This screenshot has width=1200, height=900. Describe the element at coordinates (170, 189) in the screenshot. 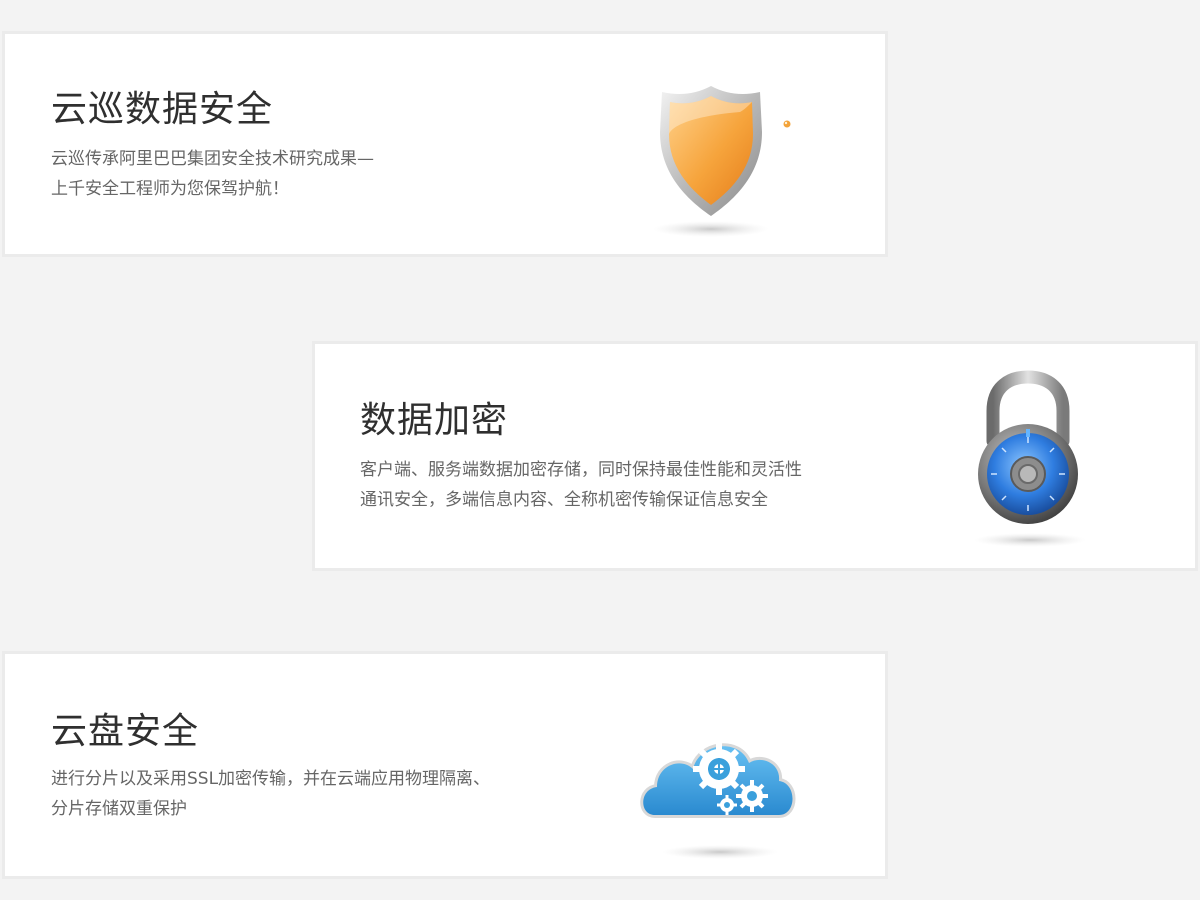

I see `feature-description-line: 上千安全工程师为您保驾护航！` at that location.